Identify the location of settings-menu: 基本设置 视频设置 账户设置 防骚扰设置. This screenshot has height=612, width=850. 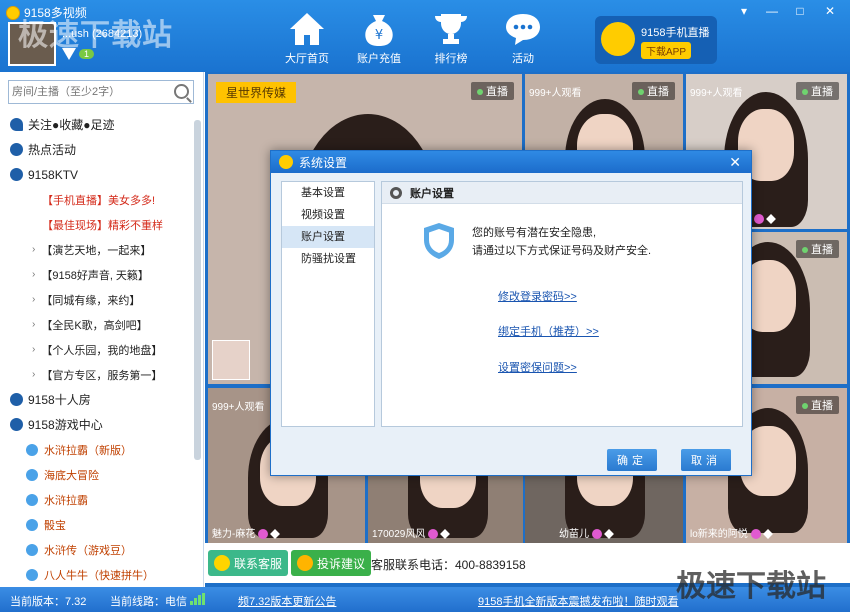
(328, 304).